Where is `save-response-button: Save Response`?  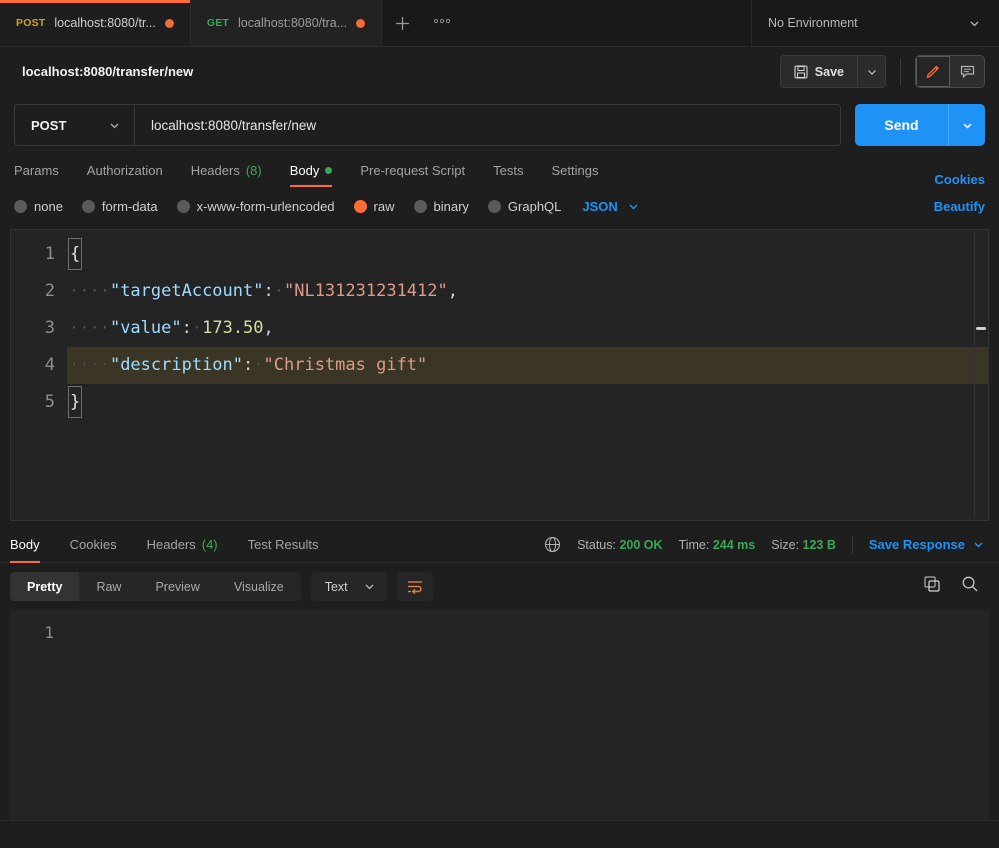 save-response-button: Save Response is located at coordinates (927, 544).